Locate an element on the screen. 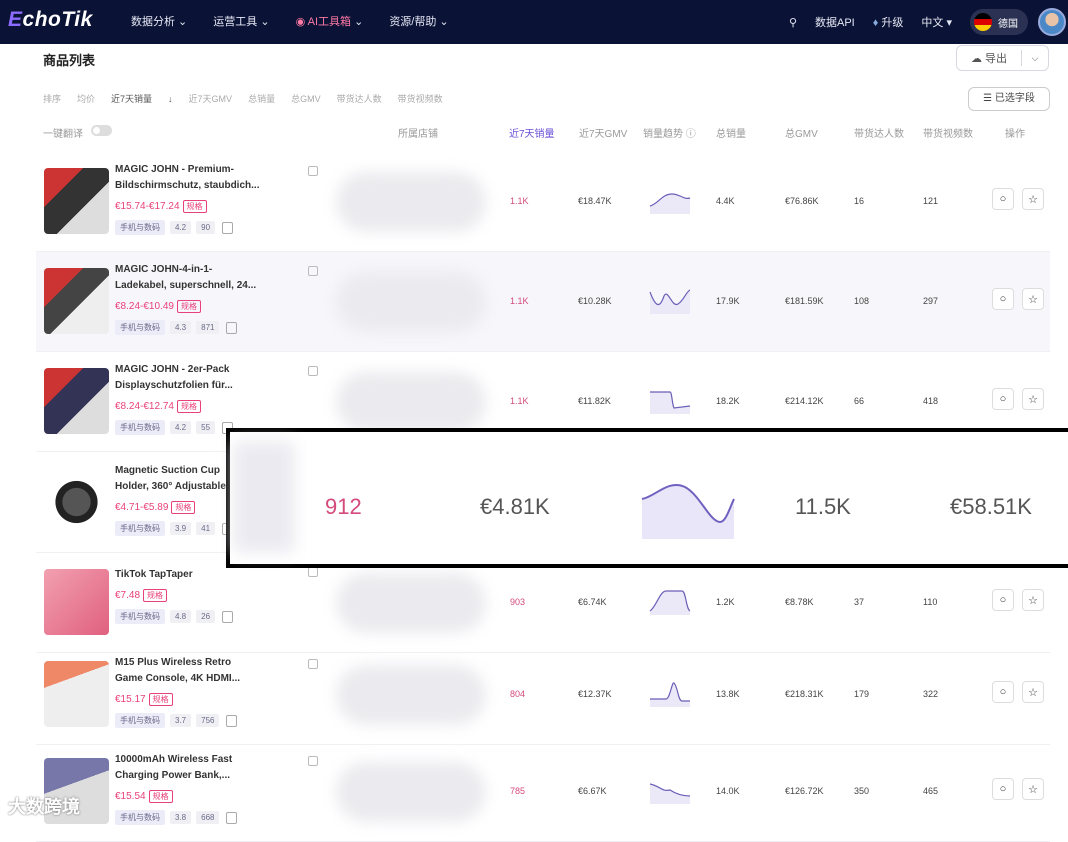 Image resolution: width=1068 pixels, height=842 pixels. videos-count: 418 is located at coordinates (931, 401).